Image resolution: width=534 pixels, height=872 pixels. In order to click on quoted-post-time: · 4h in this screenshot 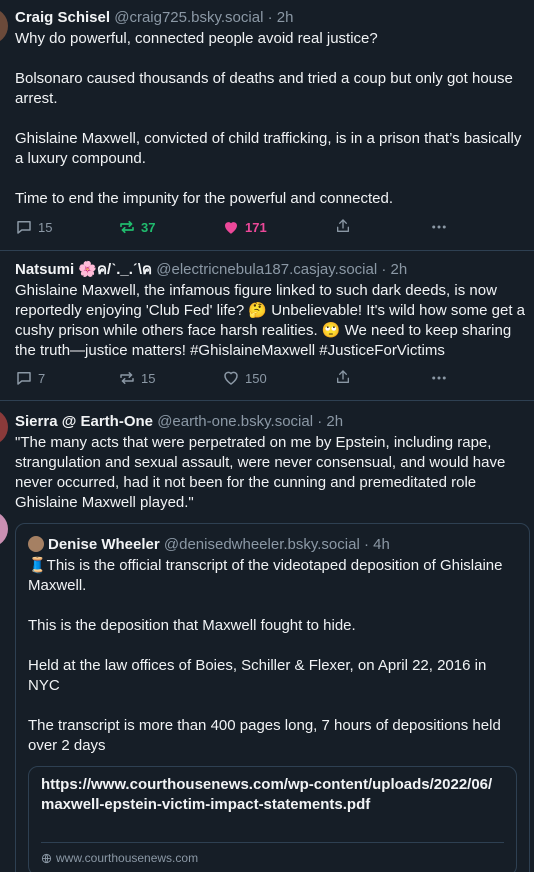, I will do `click(376, 544)`.